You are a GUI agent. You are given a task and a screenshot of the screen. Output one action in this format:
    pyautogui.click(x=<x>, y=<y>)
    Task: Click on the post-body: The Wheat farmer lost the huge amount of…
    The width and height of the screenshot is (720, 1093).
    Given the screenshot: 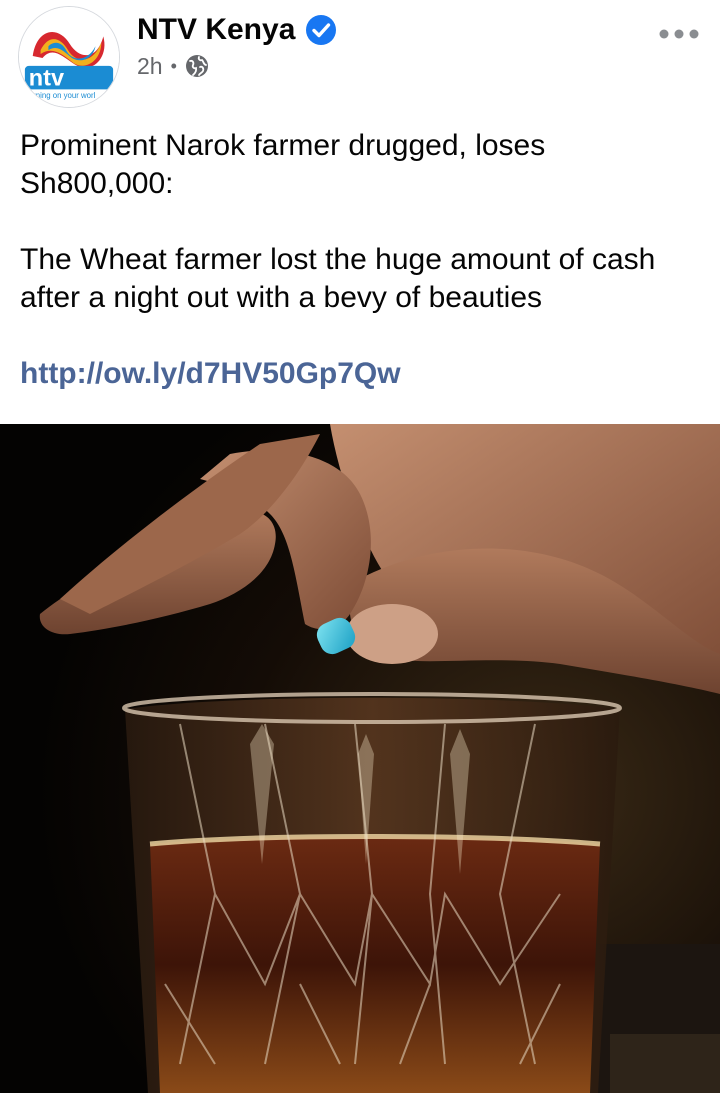 What is the action you would take?
    pyautogui.click(x=342, y=278)
    